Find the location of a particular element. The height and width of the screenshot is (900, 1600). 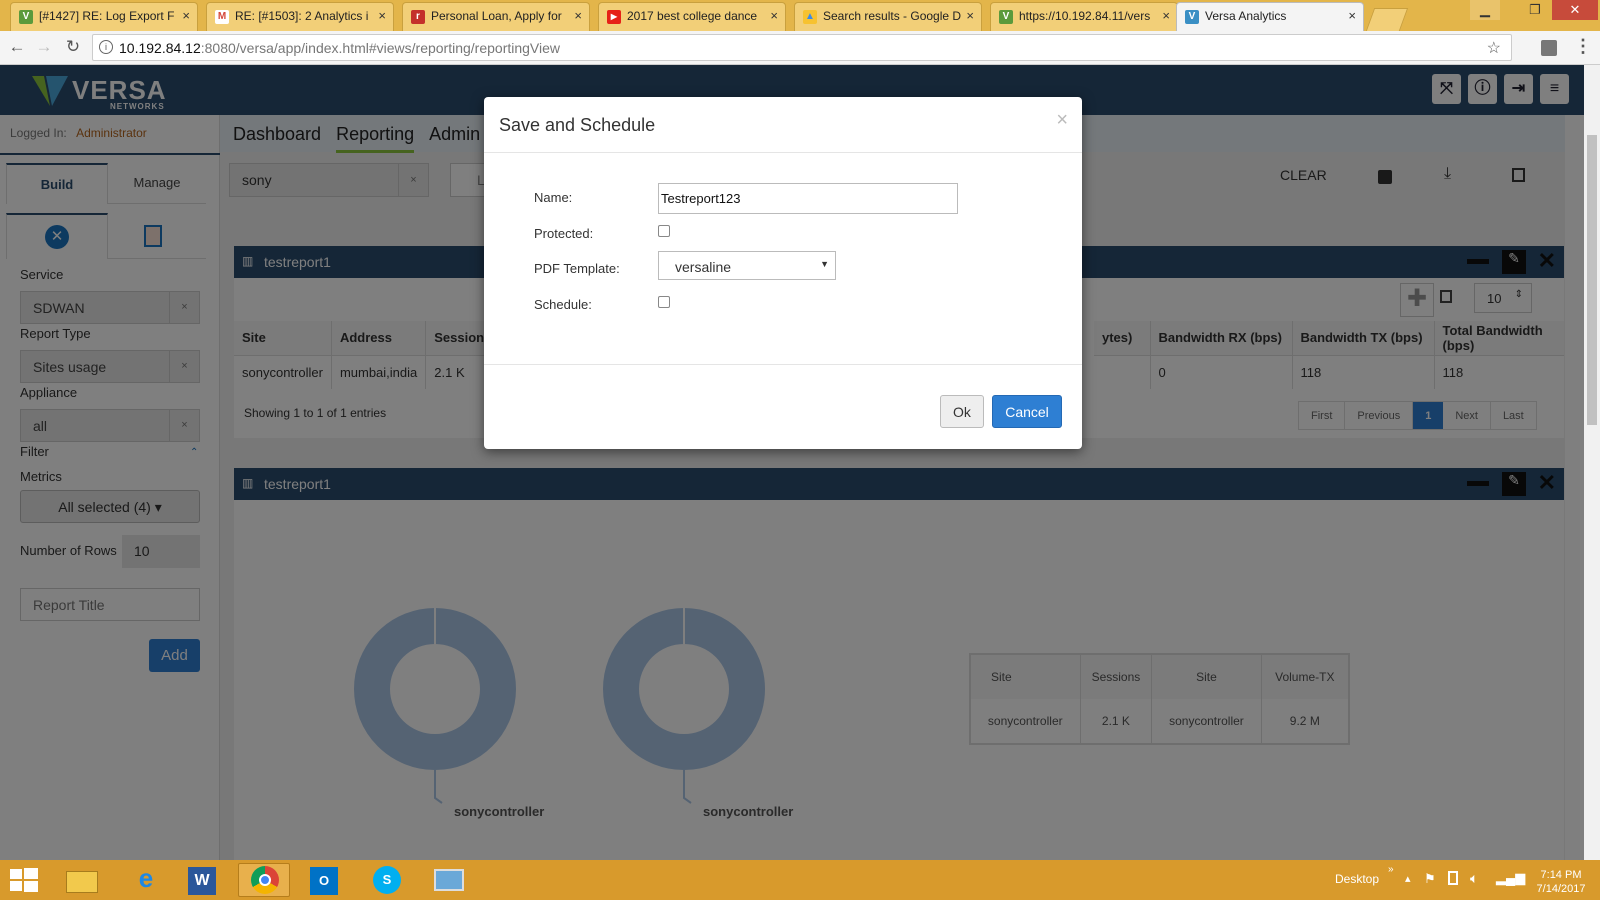

protected-checkbox is located at coordinates (664, 231).